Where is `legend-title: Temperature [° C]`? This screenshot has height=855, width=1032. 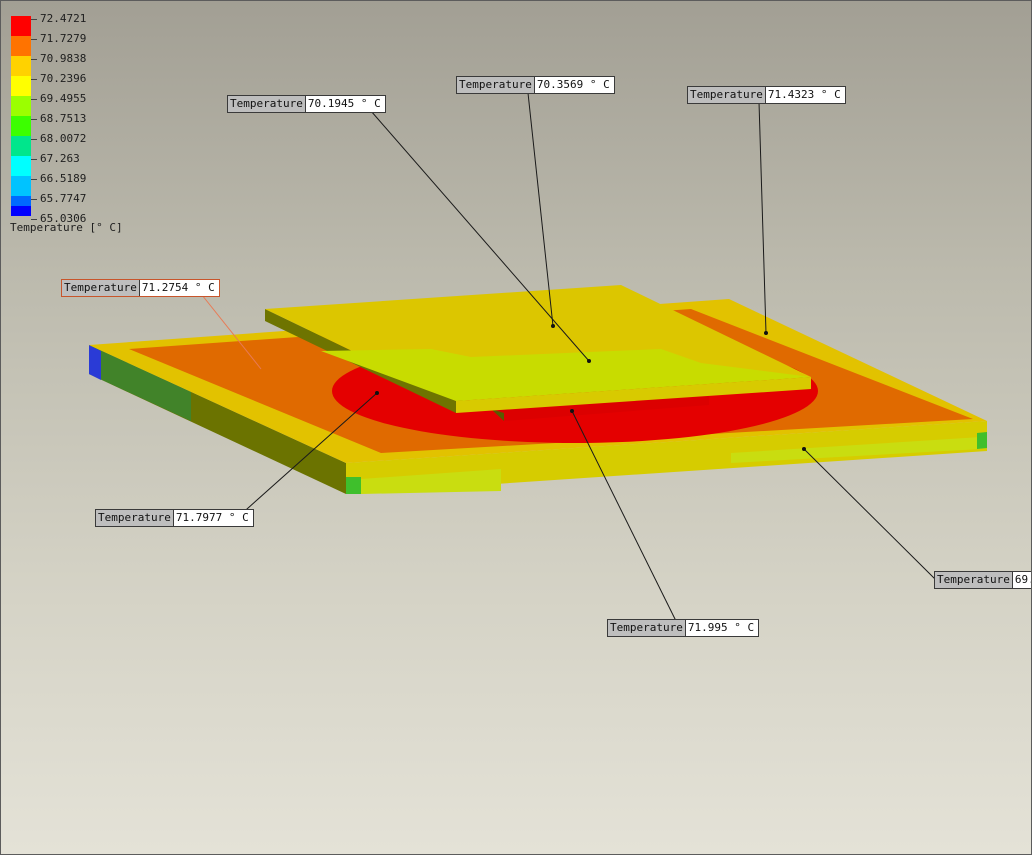 legend-title: Temperature [° C] is located at coordinates (66, 227).